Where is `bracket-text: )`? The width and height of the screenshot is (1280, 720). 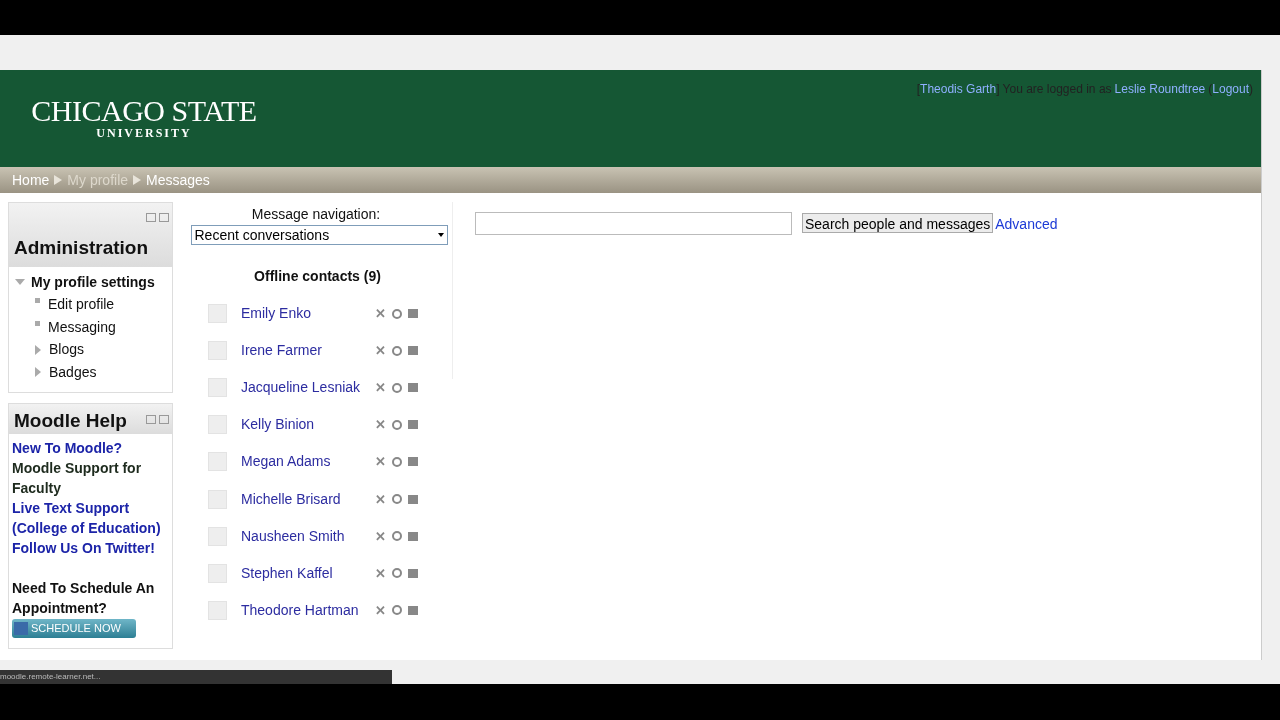
bracket-text: ) is located at coordinates (1251, 89).